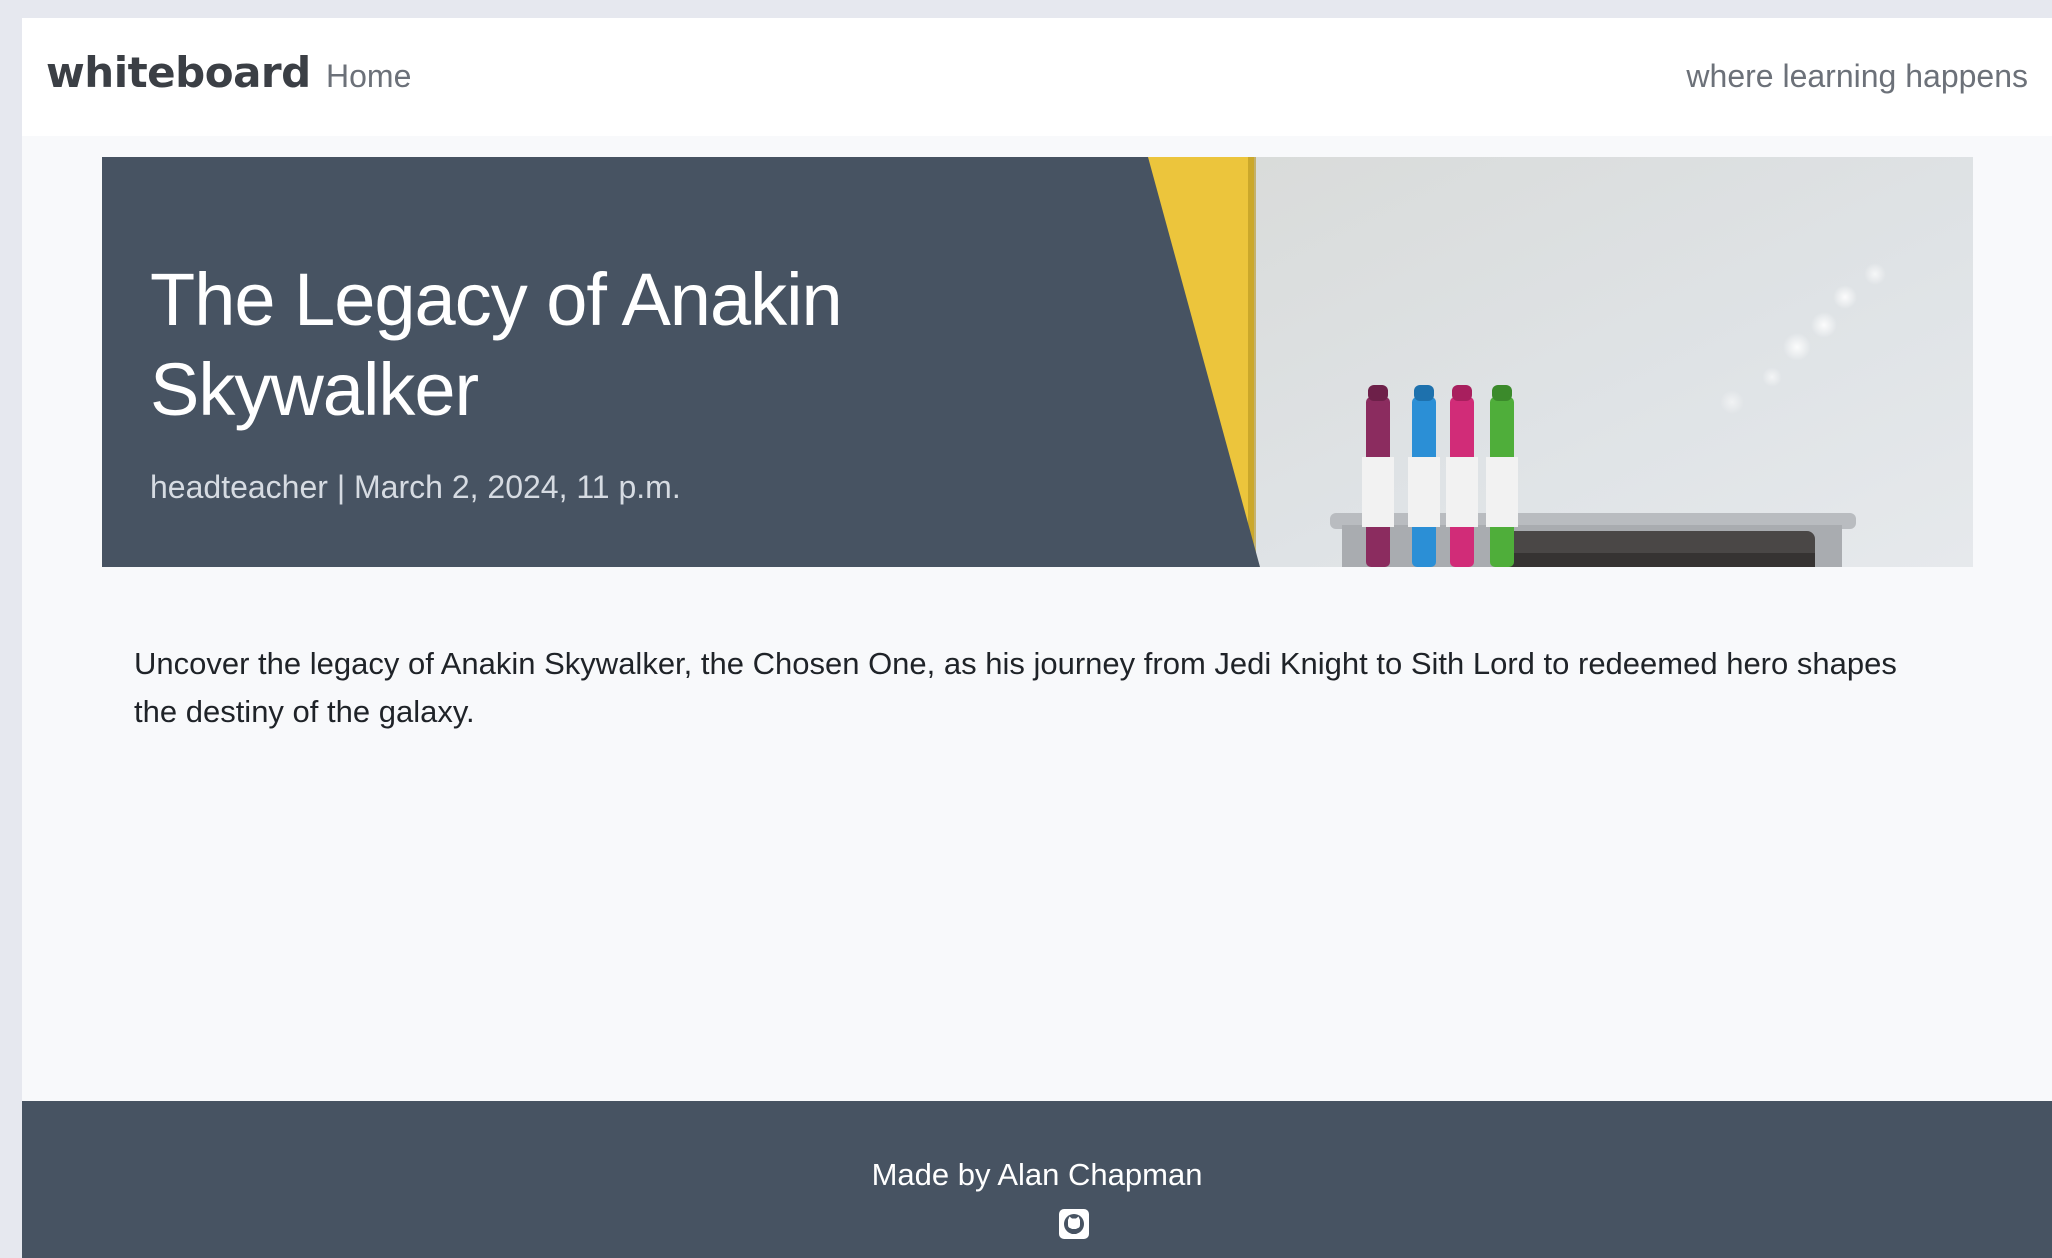 The image size is (2052, 1258). What do you see at coordinates (1037, 1174) in the screenshot?
I see `footer-credit: Made by Alan Chapman` at bounding box center [1037, 1174].